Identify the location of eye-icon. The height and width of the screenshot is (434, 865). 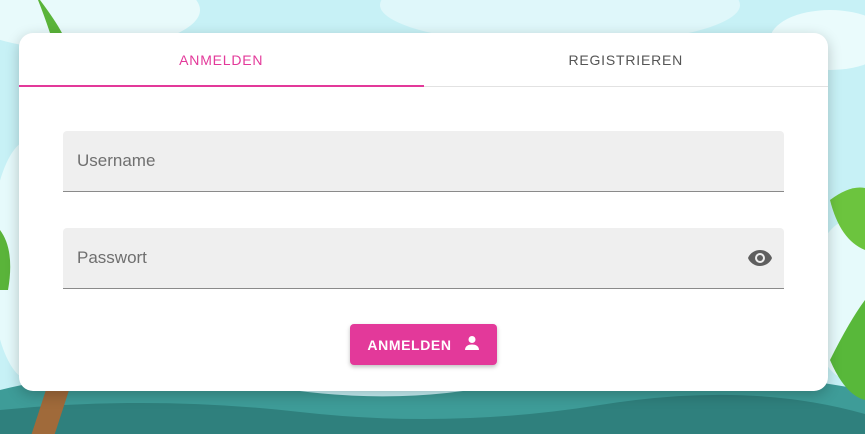
(760, 258).